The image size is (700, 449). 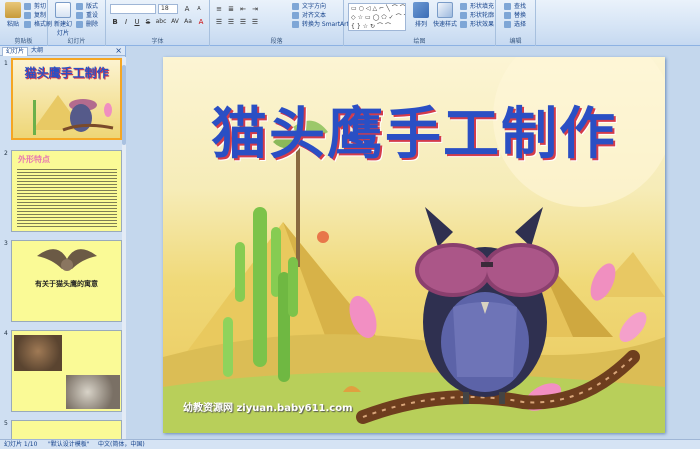 I want to click on drawing-group-label: 绘图, so click(x=419, y=41).